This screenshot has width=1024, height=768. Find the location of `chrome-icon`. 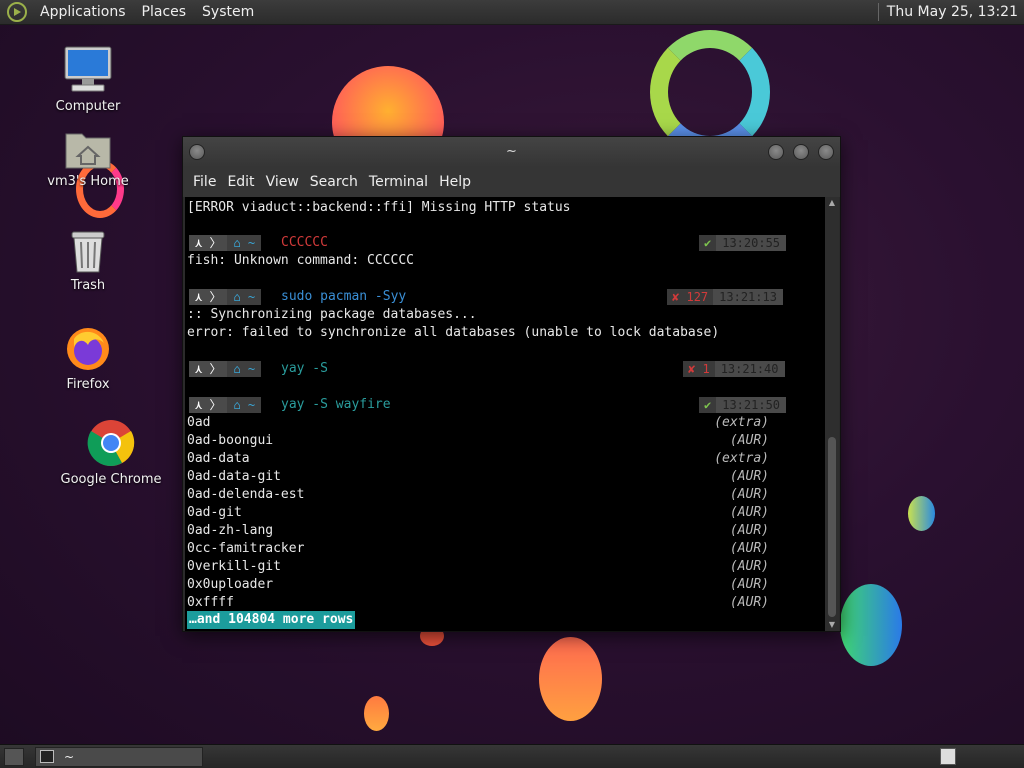

chrome-icon is located at coordinates (111, 443).